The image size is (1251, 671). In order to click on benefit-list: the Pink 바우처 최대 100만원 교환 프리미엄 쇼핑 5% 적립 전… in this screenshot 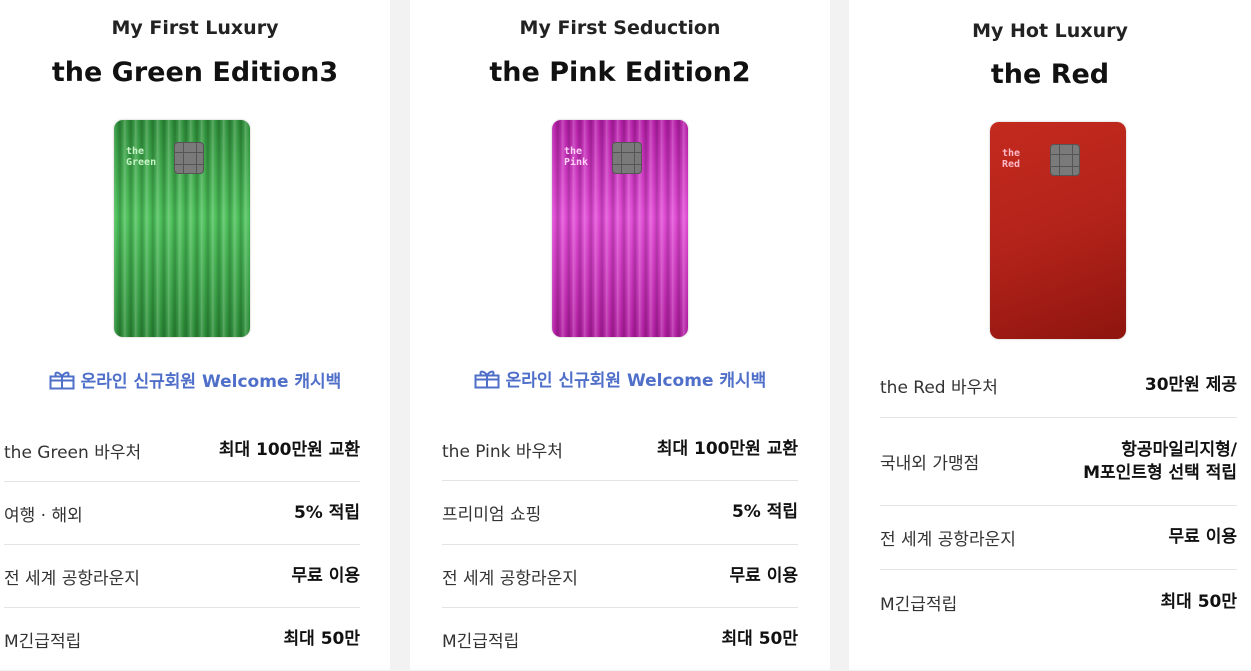, I will do `click(620, 544)`.